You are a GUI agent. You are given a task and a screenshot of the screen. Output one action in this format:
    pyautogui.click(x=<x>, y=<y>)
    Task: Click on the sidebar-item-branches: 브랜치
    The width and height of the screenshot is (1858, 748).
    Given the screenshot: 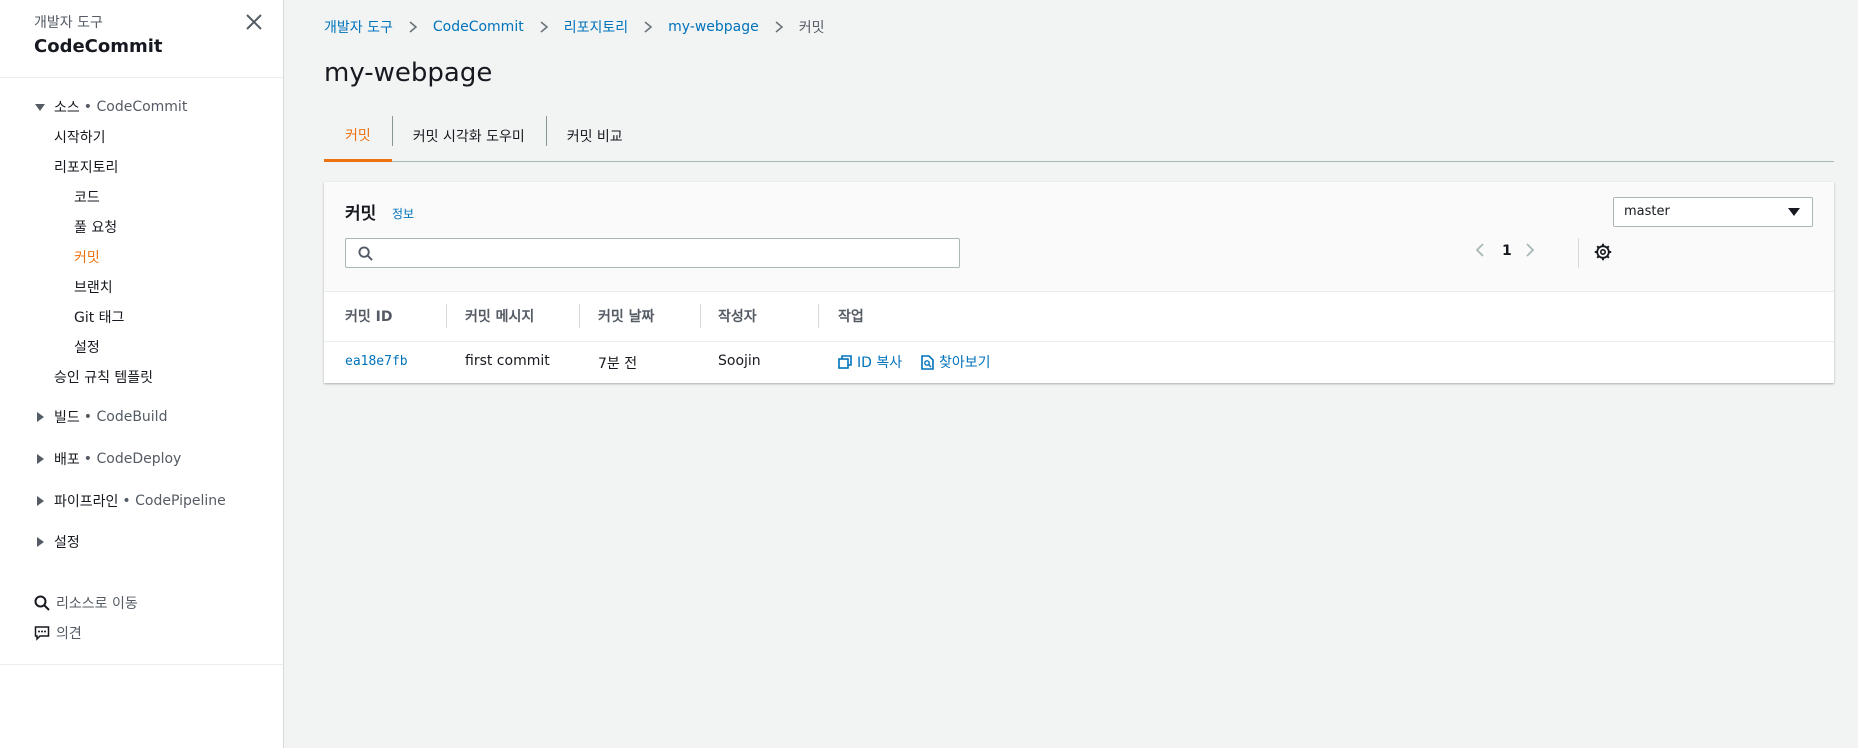 What is the action you would take?
    pyautogui.click(x=93, y=287)
    